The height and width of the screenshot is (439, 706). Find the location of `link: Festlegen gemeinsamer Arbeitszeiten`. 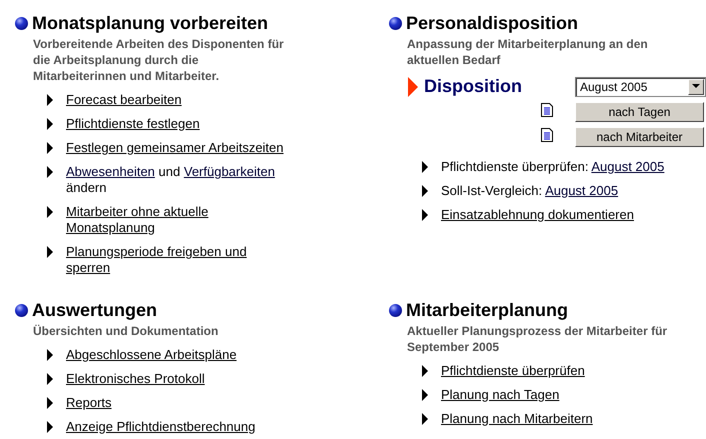

link: Festlegen gemeinsamer Arbeitszeiten is located at coordinates (178, 148).